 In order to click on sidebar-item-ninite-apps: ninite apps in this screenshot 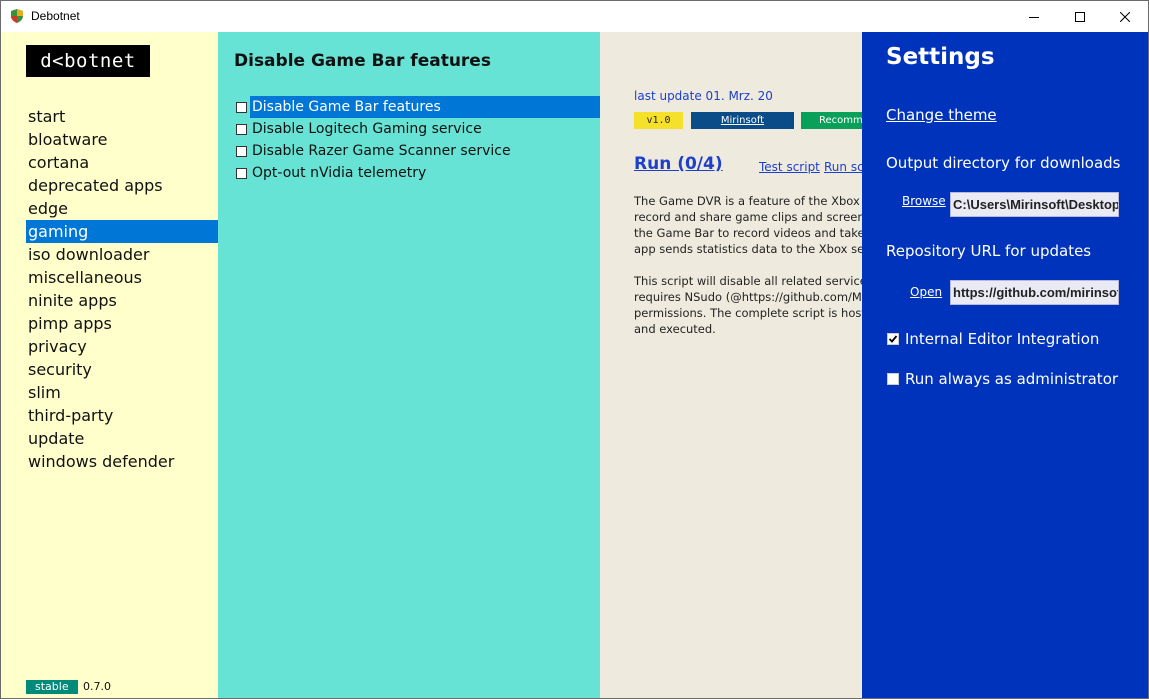, I will do `click(122, 300)`.